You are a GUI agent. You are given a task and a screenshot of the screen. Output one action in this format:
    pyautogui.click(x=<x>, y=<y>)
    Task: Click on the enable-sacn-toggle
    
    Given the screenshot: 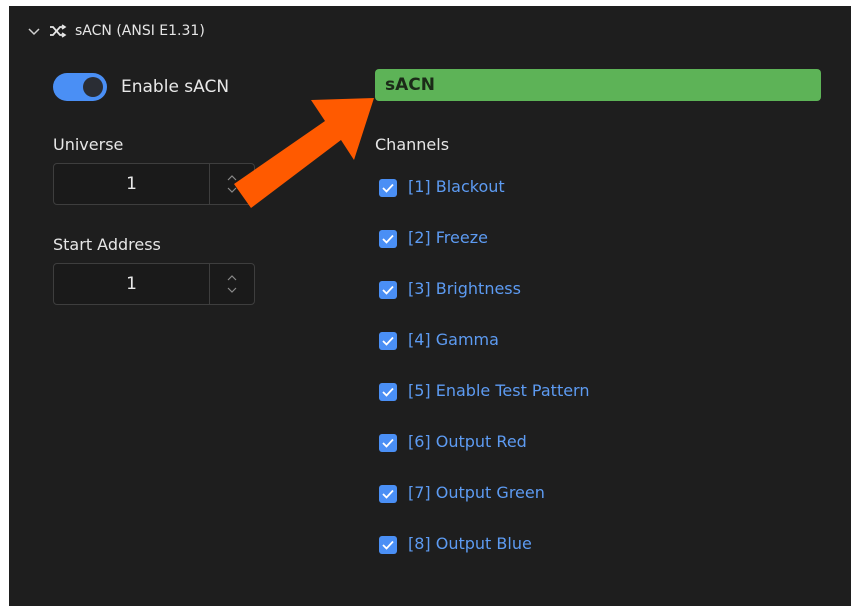 What is the action you would take?
    pyautogui.click(x=80, y=87)
    